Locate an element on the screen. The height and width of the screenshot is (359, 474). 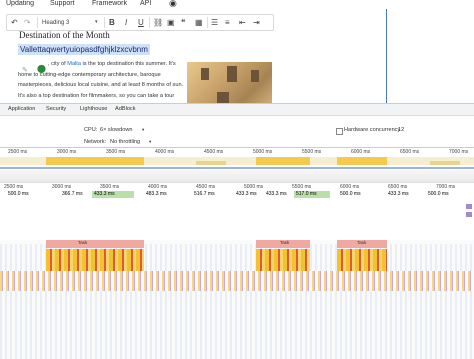
overview-tick: 5000 ms is located at coordinates (263, 152).